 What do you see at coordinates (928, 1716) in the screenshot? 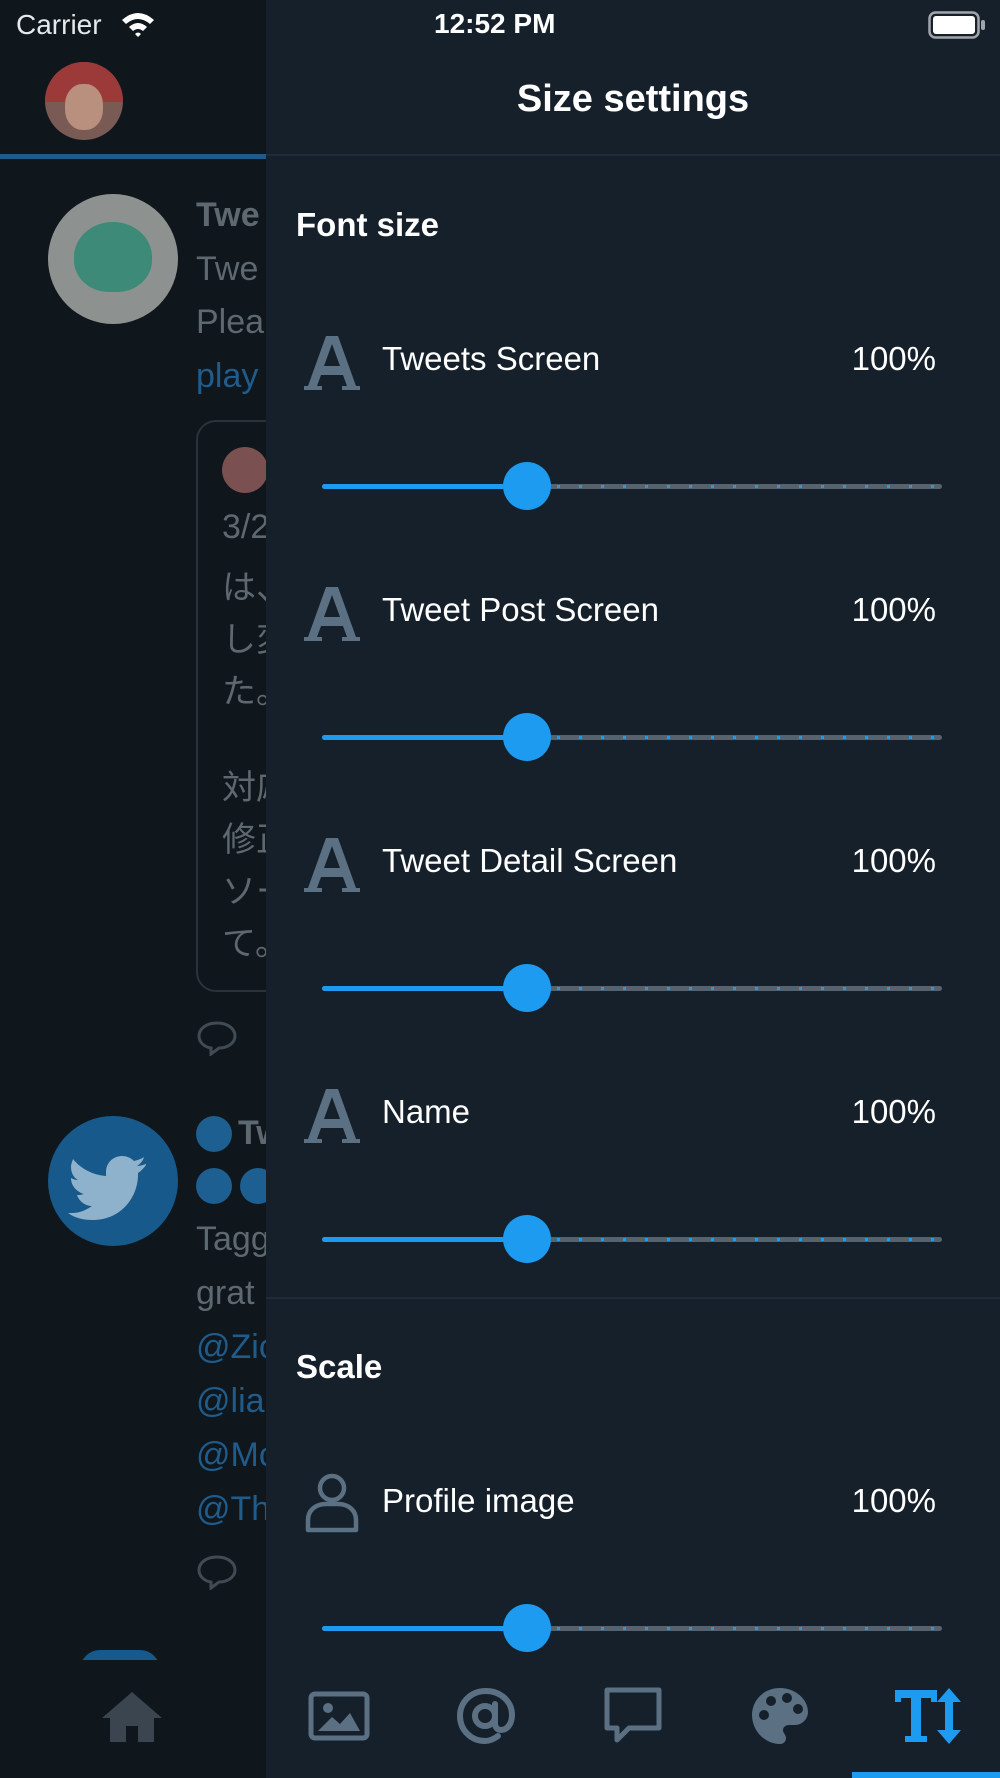
I see `size-settings-tab` at bounding box center [928, 1716].